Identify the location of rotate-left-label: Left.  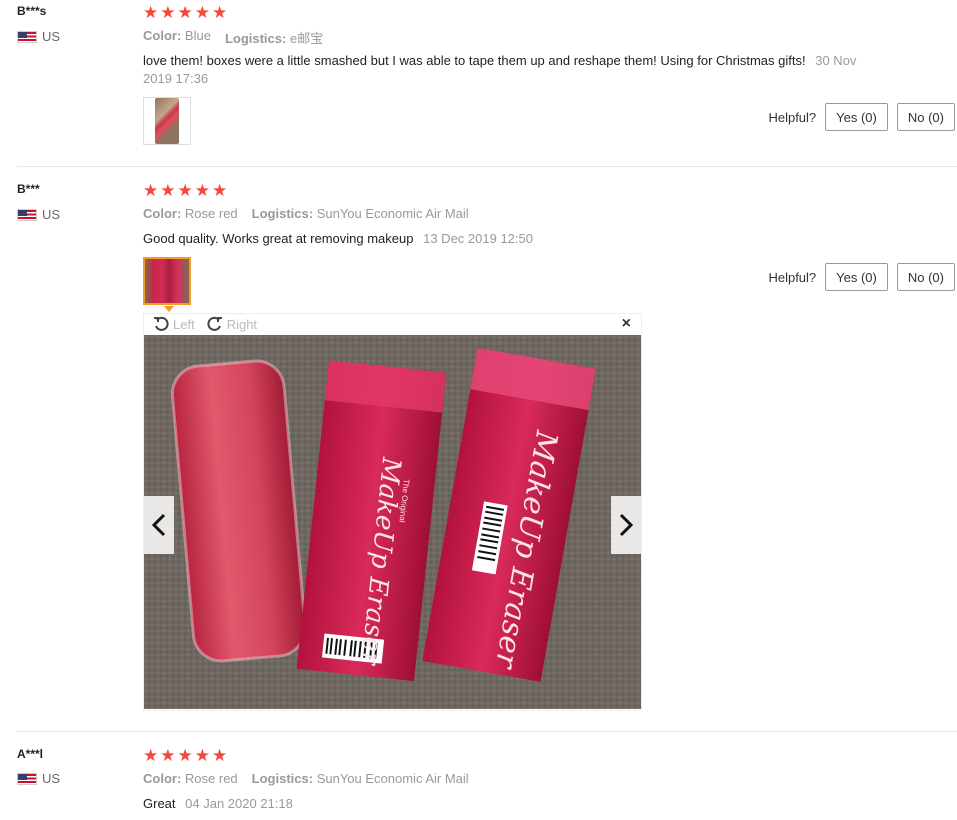
(184, 324).